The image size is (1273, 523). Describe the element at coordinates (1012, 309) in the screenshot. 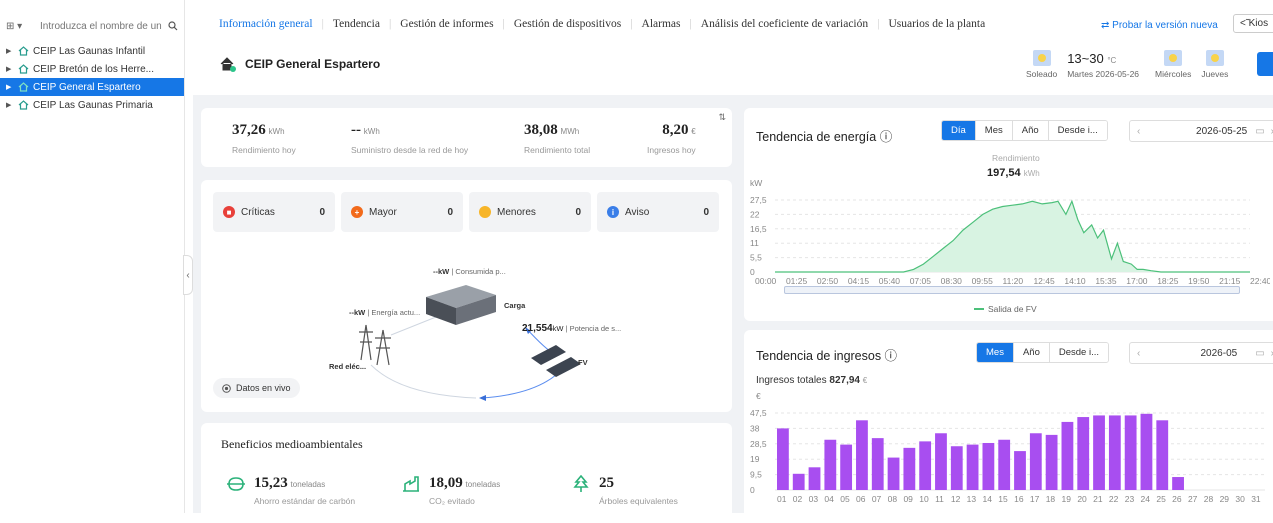

I see `legend-label: Salida de FV` at that location.